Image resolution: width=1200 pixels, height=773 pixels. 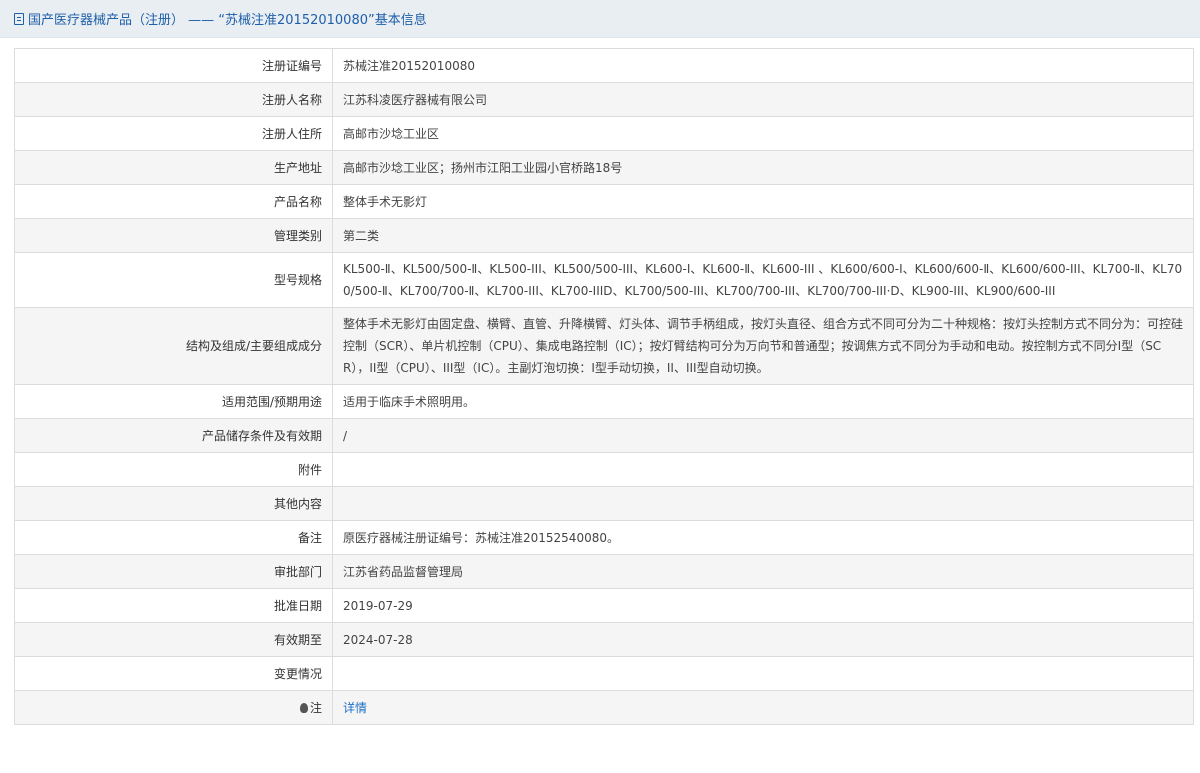 What do you see at coordinates (227, 20) in the screenshot?
I see `page-title-text: 国产医疗器械产品（注册） —— “苏械注准20152010080”基本信息` at bounding box center [227, 20].